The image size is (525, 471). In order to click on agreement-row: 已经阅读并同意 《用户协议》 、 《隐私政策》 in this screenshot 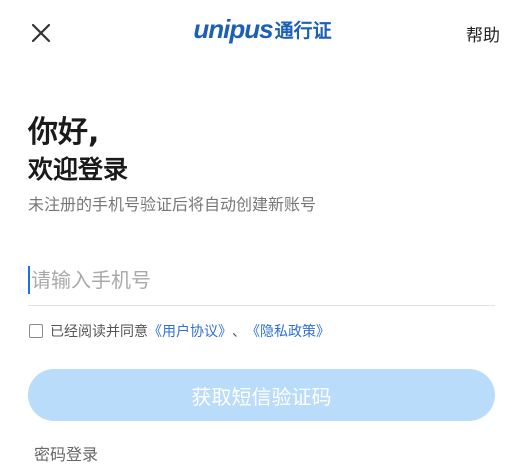, I will do `click(179, 331)`.